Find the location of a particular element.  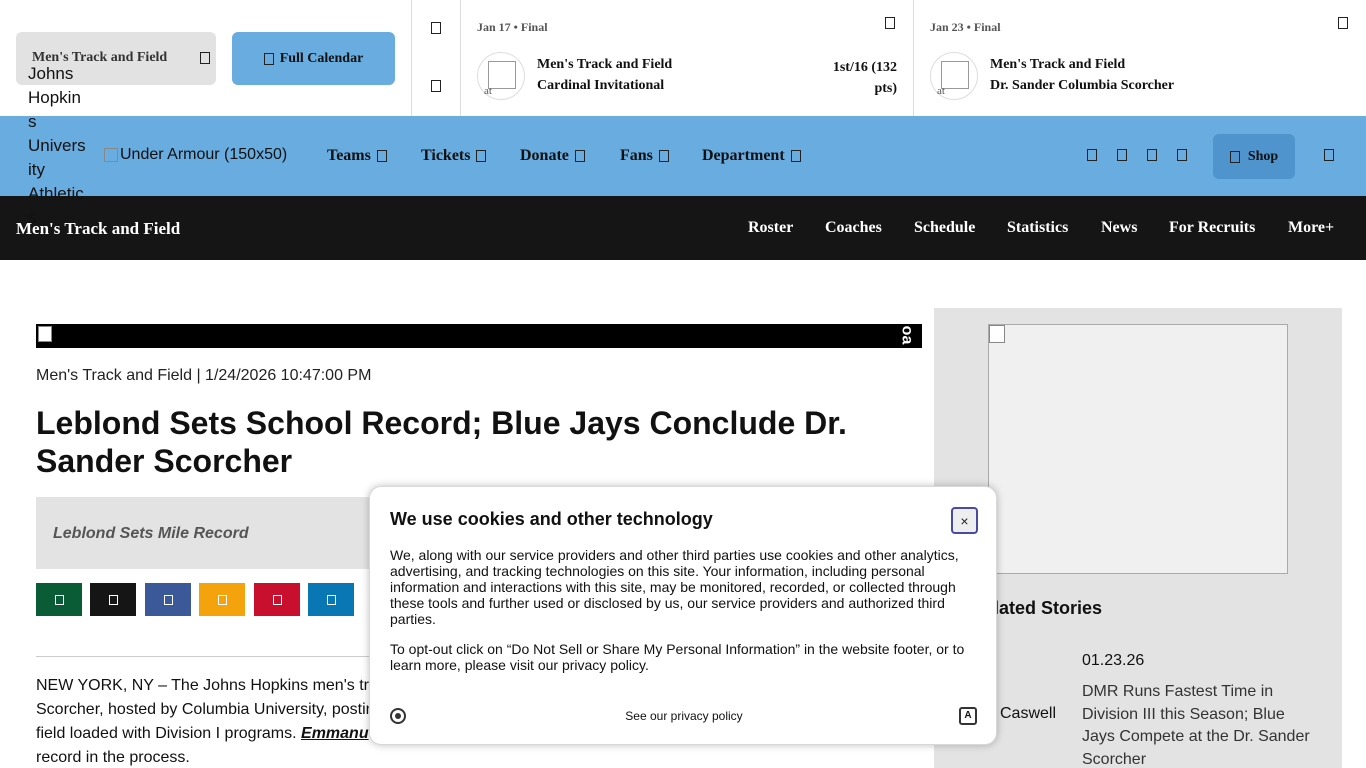

sidebar-ad is located at coordinates (1138, 449).